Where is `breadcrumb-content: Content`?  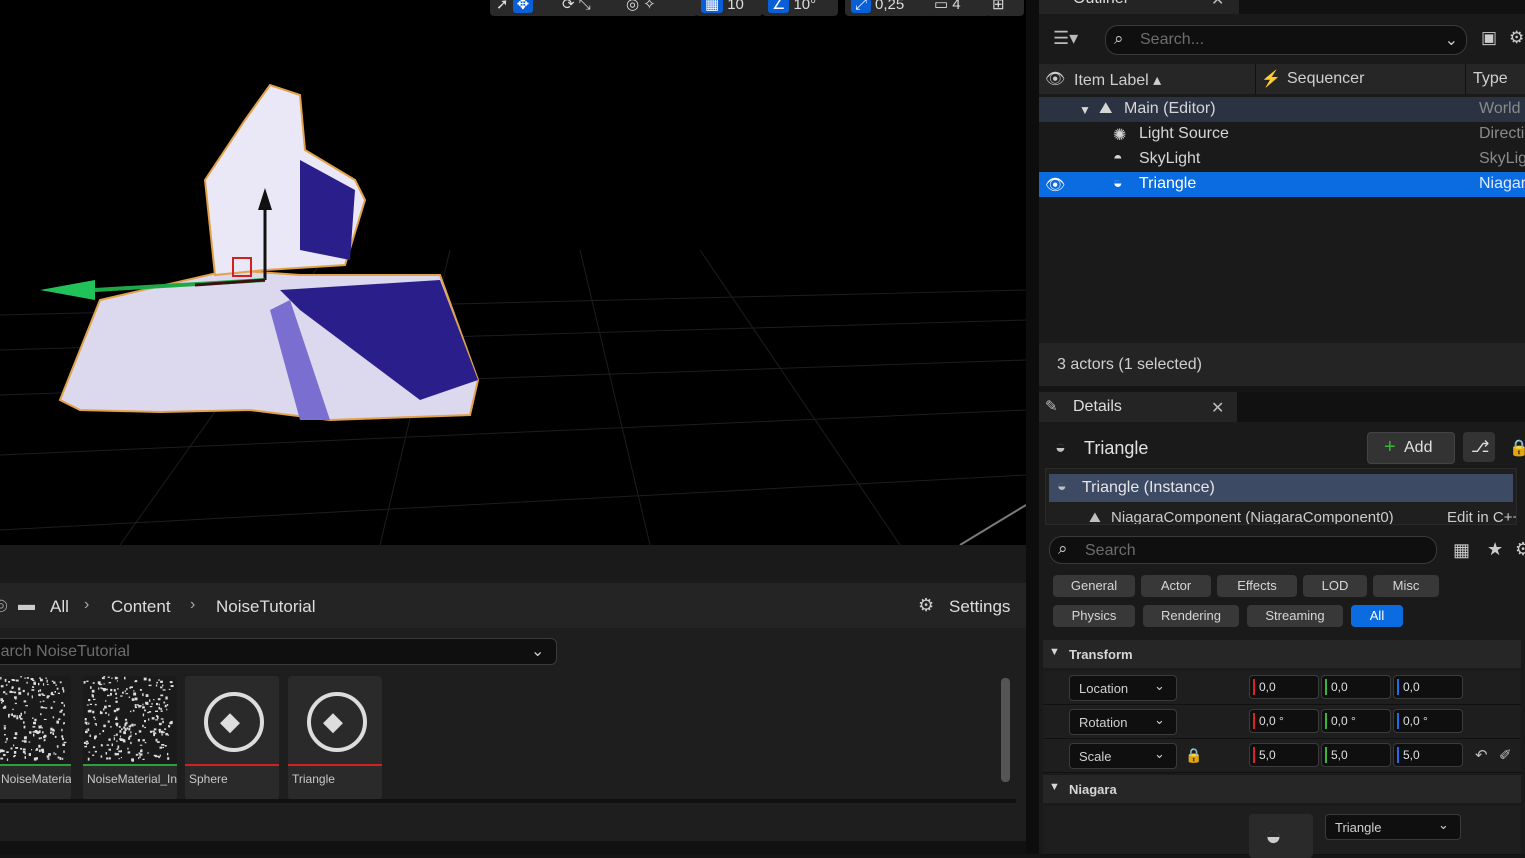 breadcrumb-content: Content is located at coordinates (141, 607).